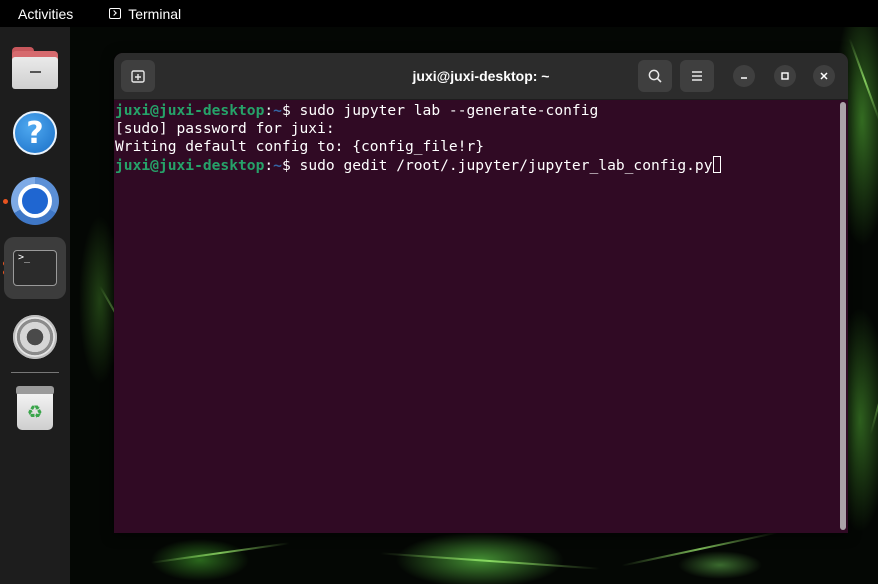  Describe the element at coordinates (225, 128) in the screenshot. I see `terminal-line-2: [sudo] password for juxi:` at that location.